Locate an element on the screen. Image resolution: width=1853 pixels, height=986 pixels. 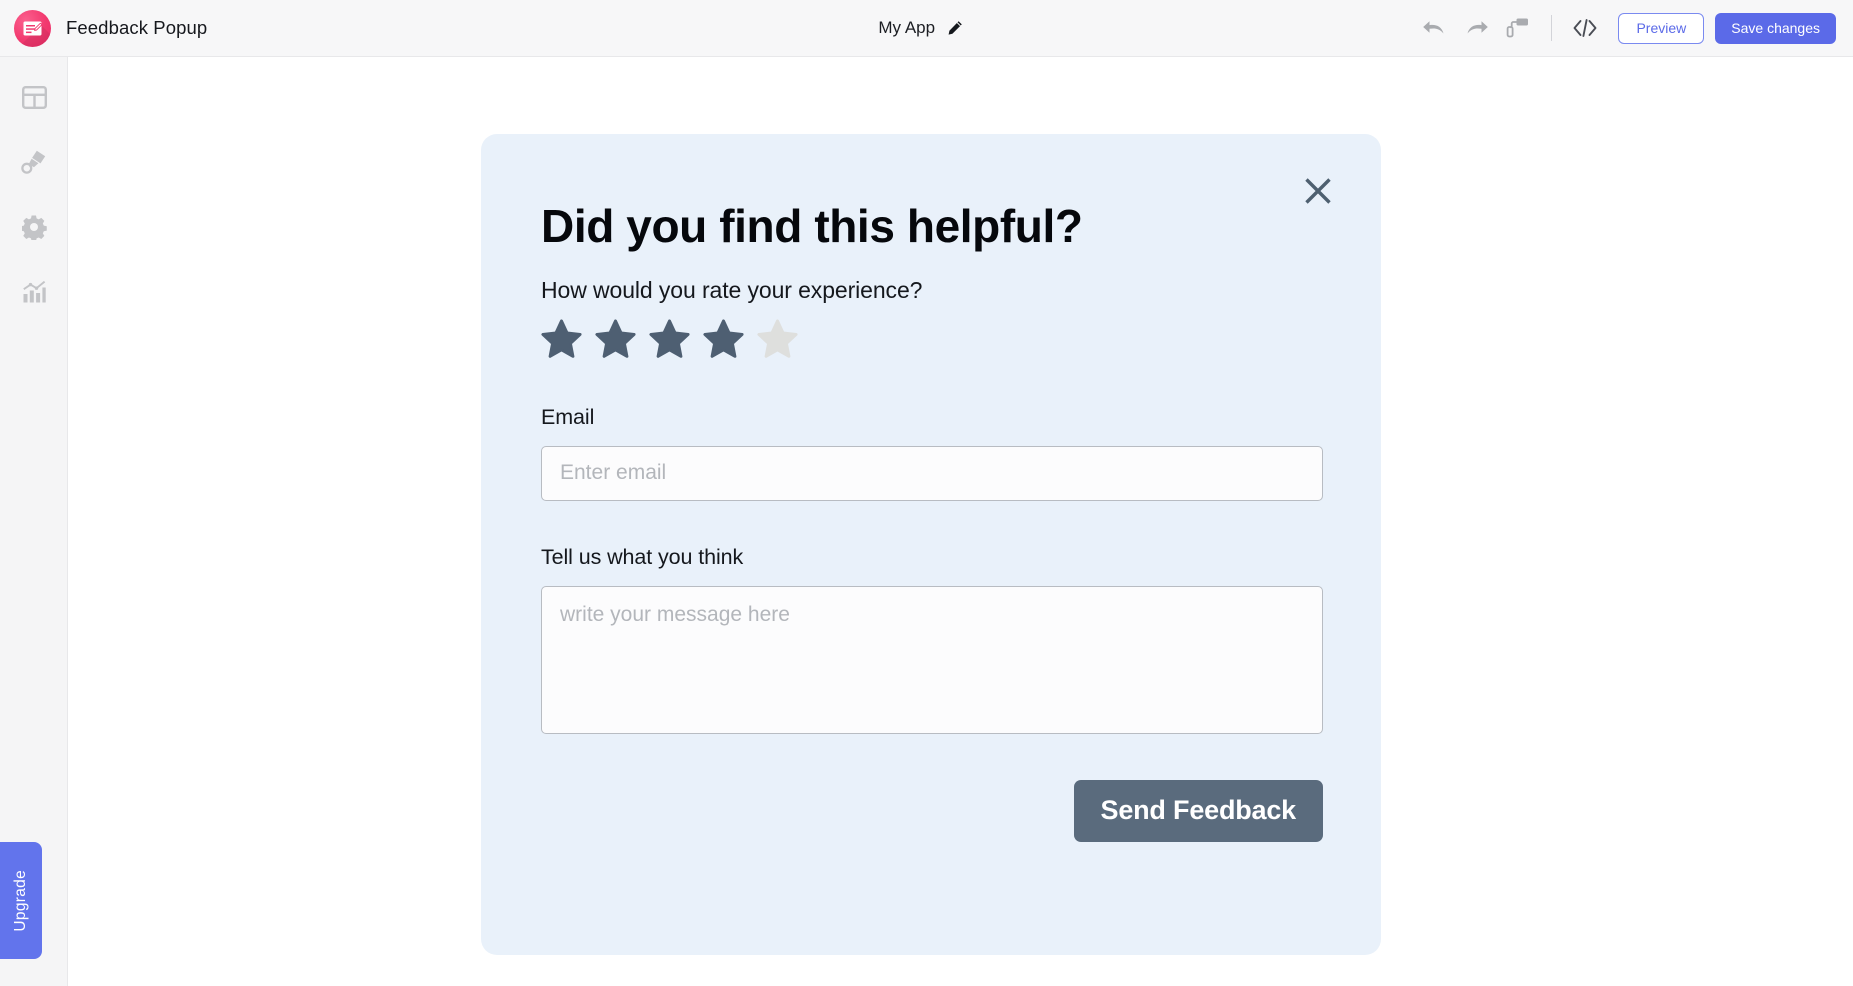
toolbar-actions: Preview Save changes is located at coordinates (1633, 28).